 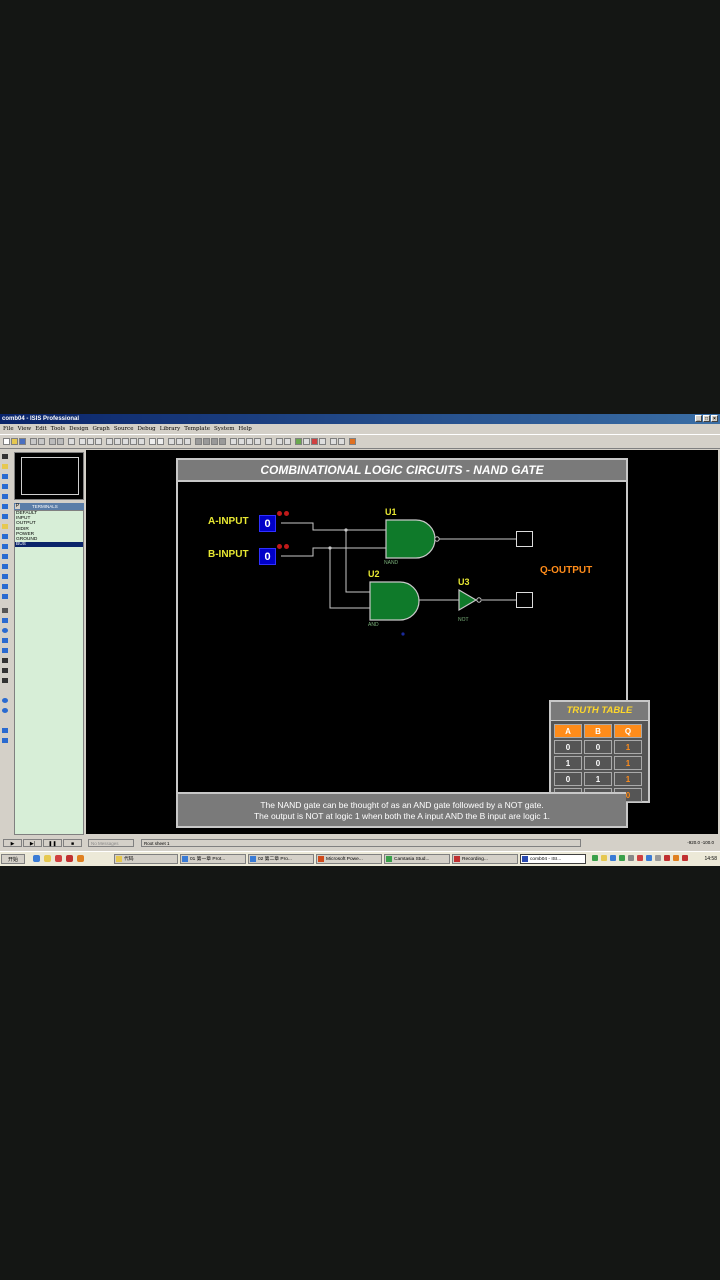 I want to click on circle-icon, so click(x=5, y=630).